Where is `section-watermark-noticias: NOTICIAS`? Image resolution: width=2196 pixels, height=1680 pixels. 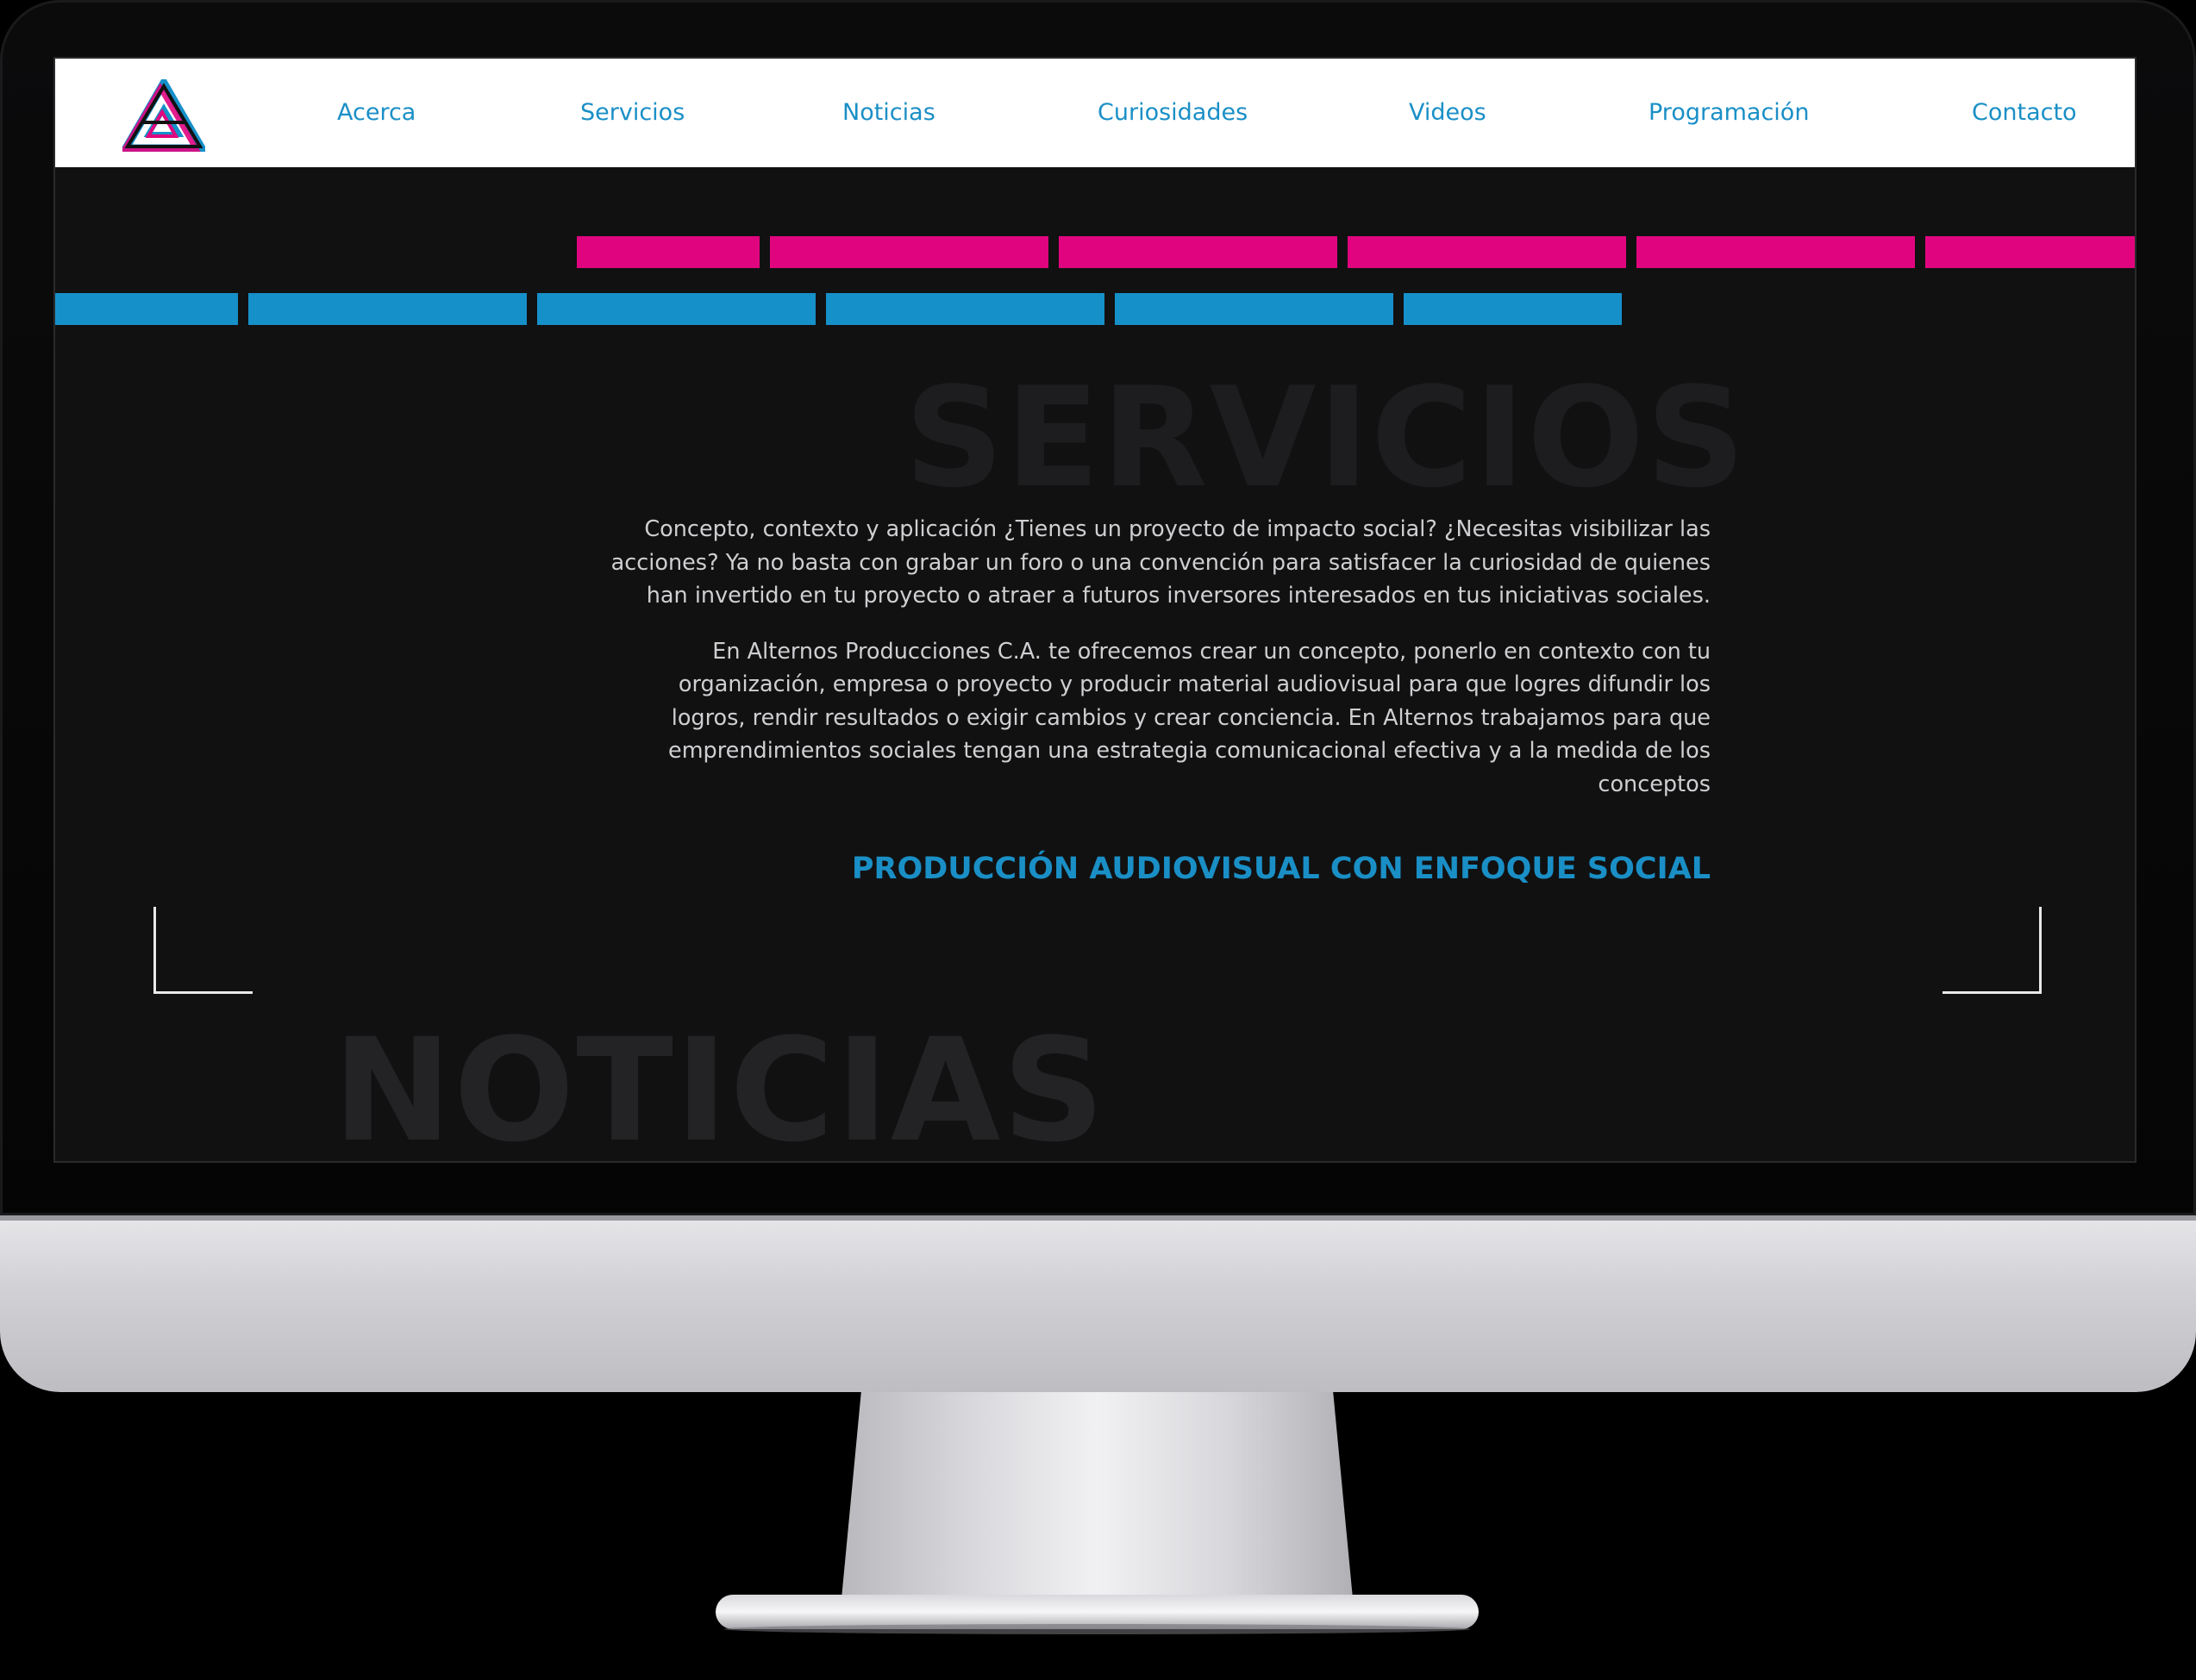
section-watermark-noticias: NOTICIAS is located at coordinates (720, 1085).